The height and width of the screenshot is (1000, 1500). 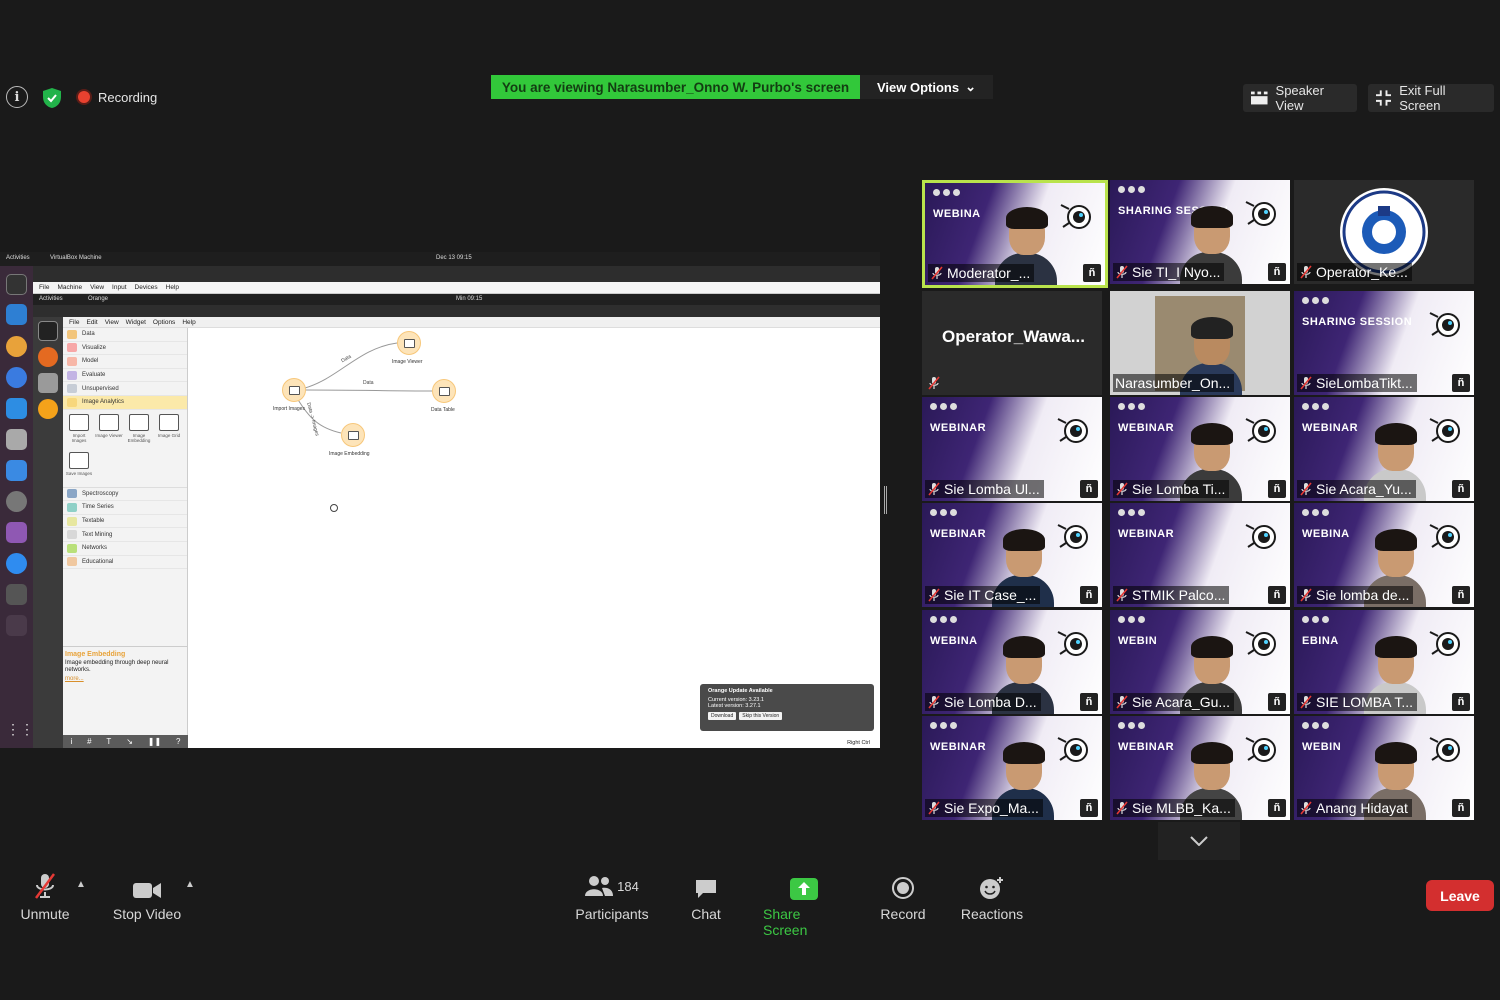 What do you see at coordinates (804, 905) in the screenshot?
I see `share-screen-button: Share Screen` at bounding box center [804, 905].